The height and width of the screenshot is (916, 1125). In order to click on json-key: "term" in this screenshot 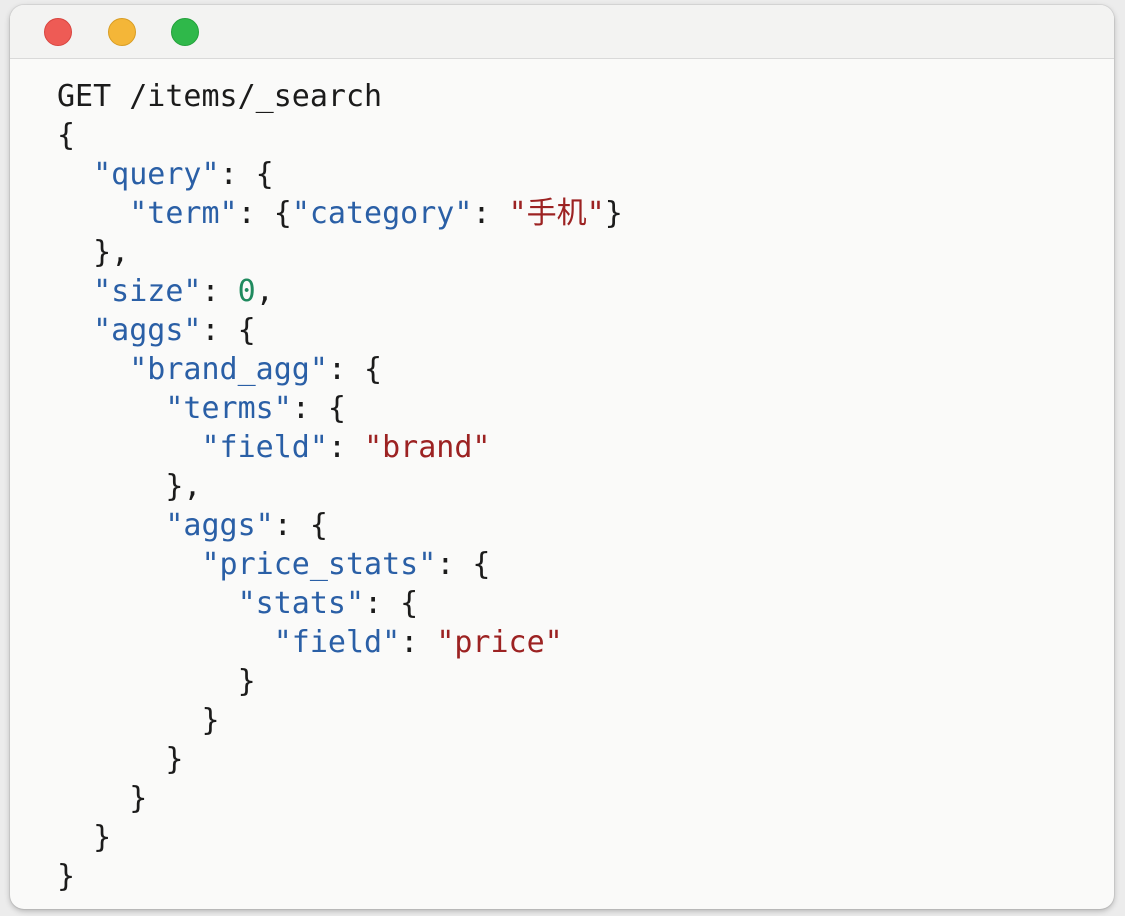, I will do `click(183, 213)`.